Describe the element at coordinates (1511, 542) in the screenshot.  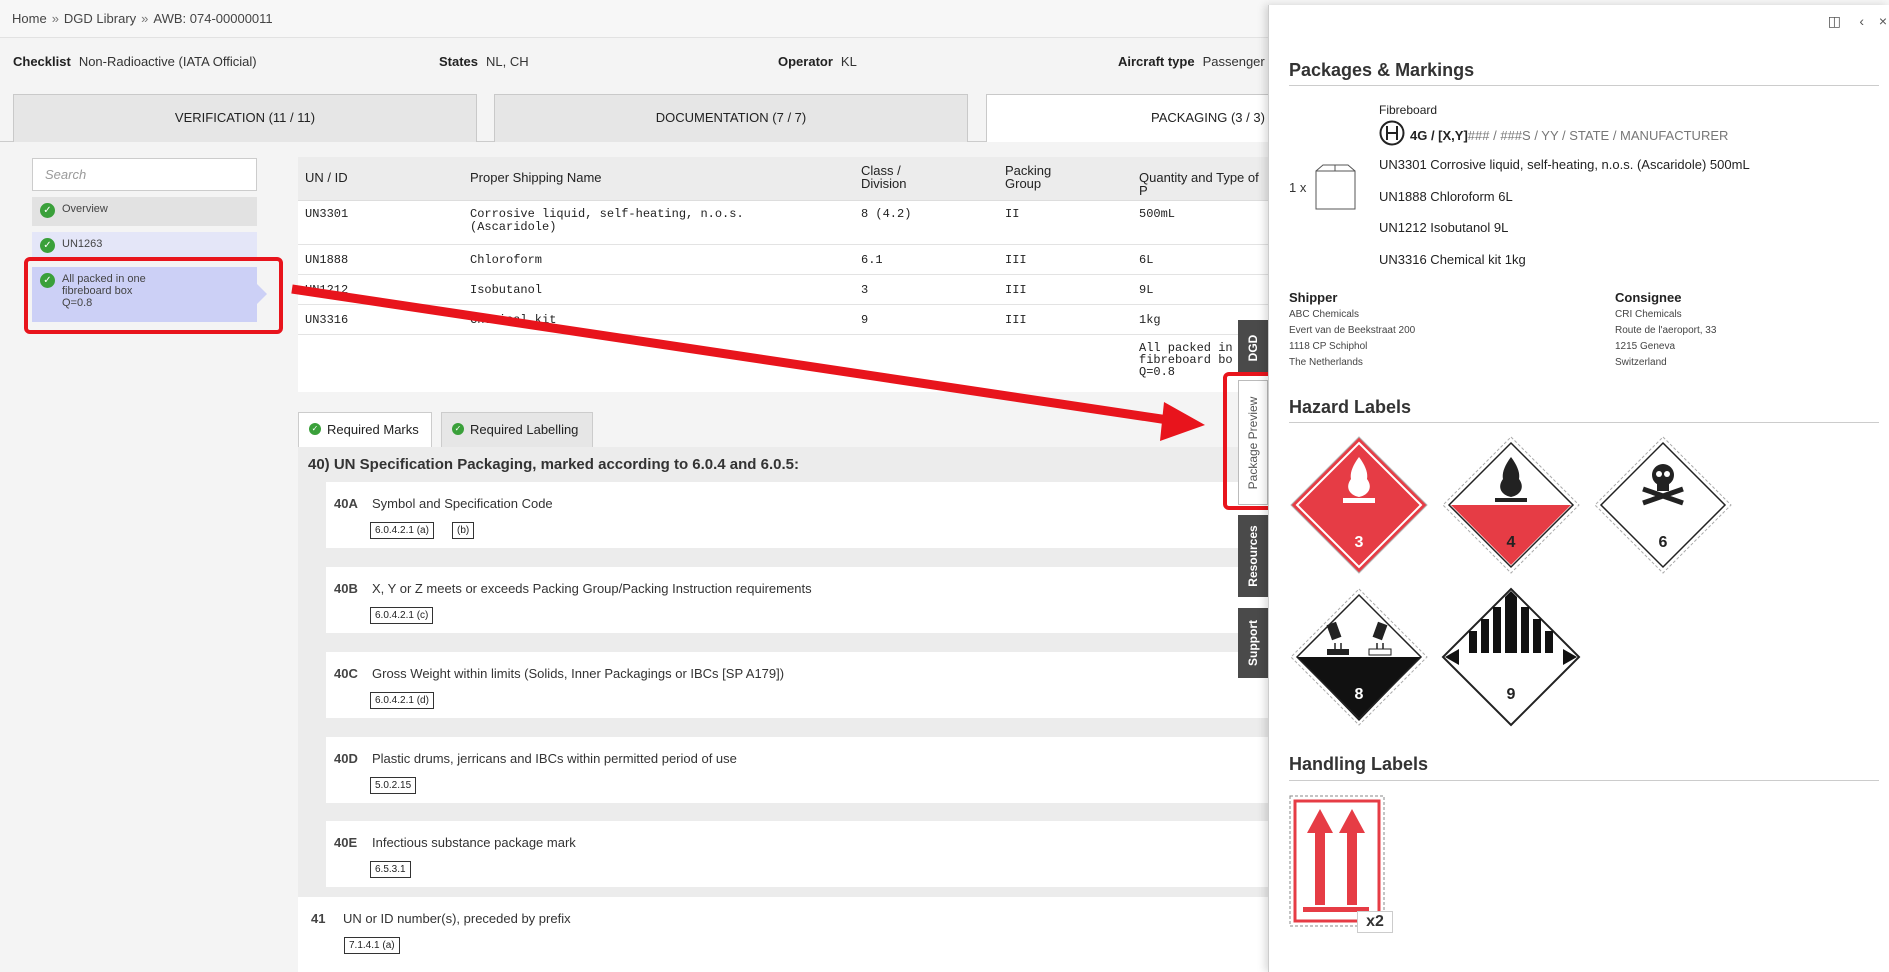
I see `hazard-class-number: 4` at that location.